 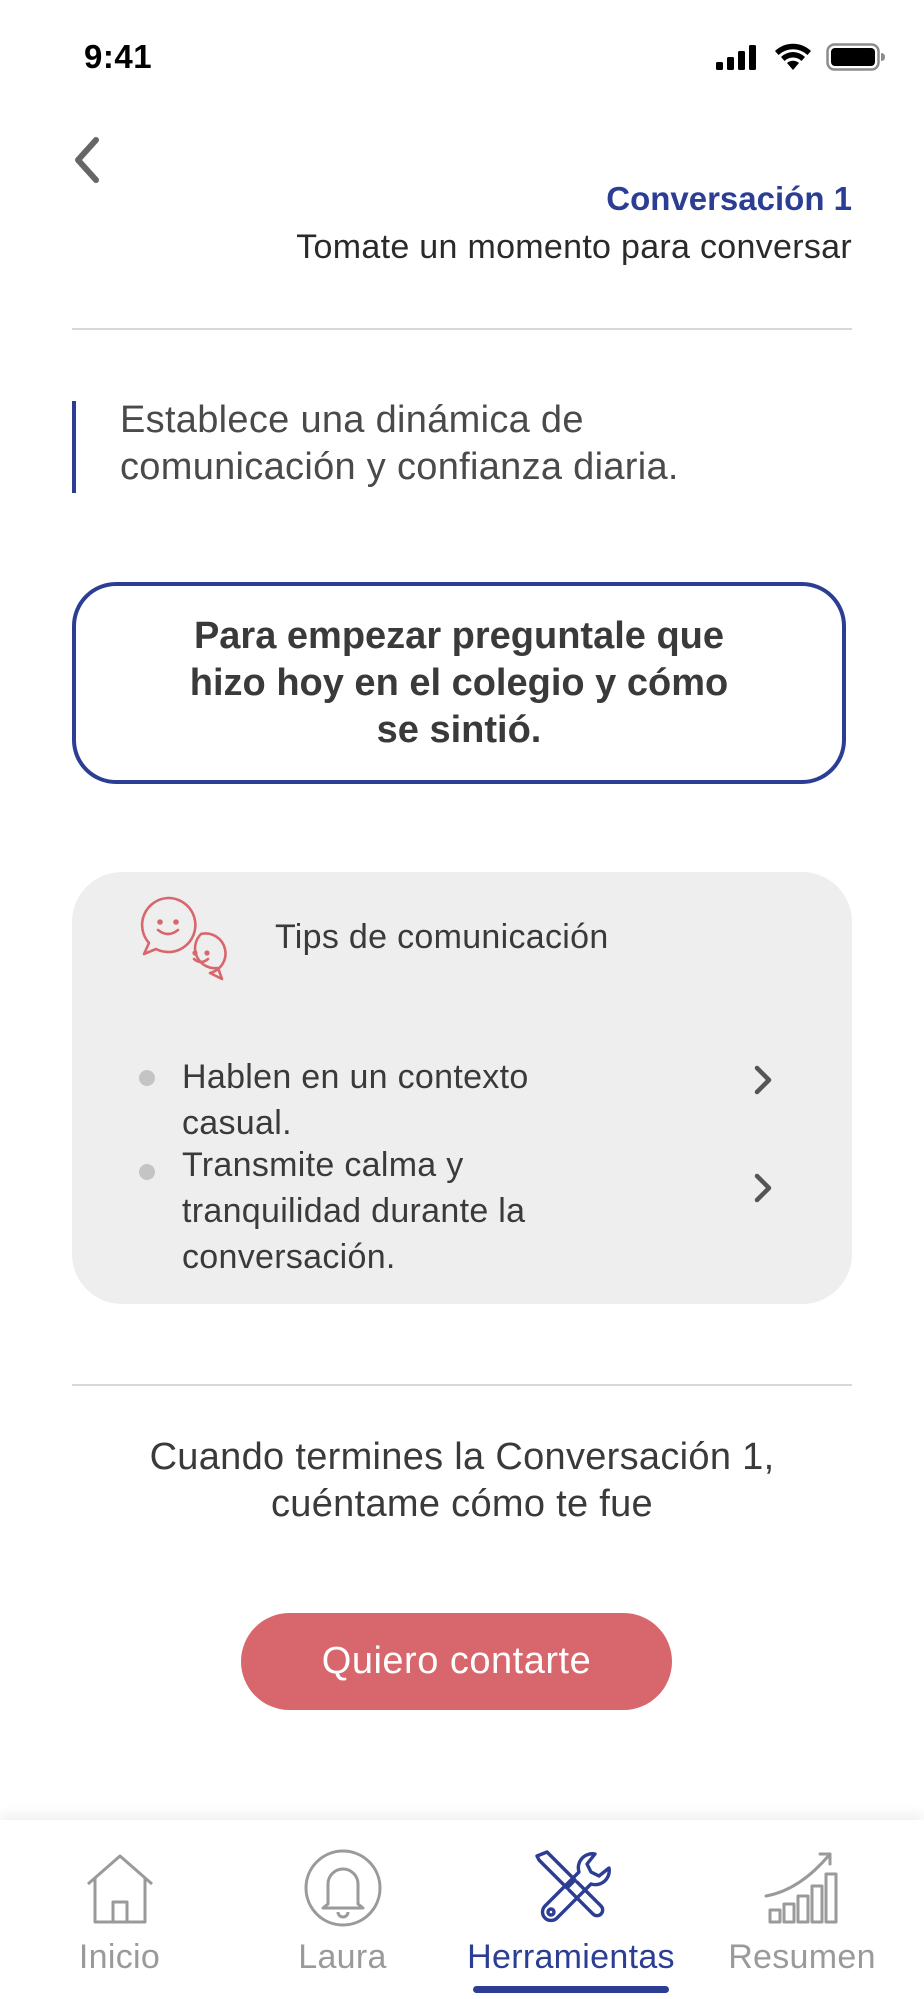 I want to click on battery-icon, so click(x=855, y=57).